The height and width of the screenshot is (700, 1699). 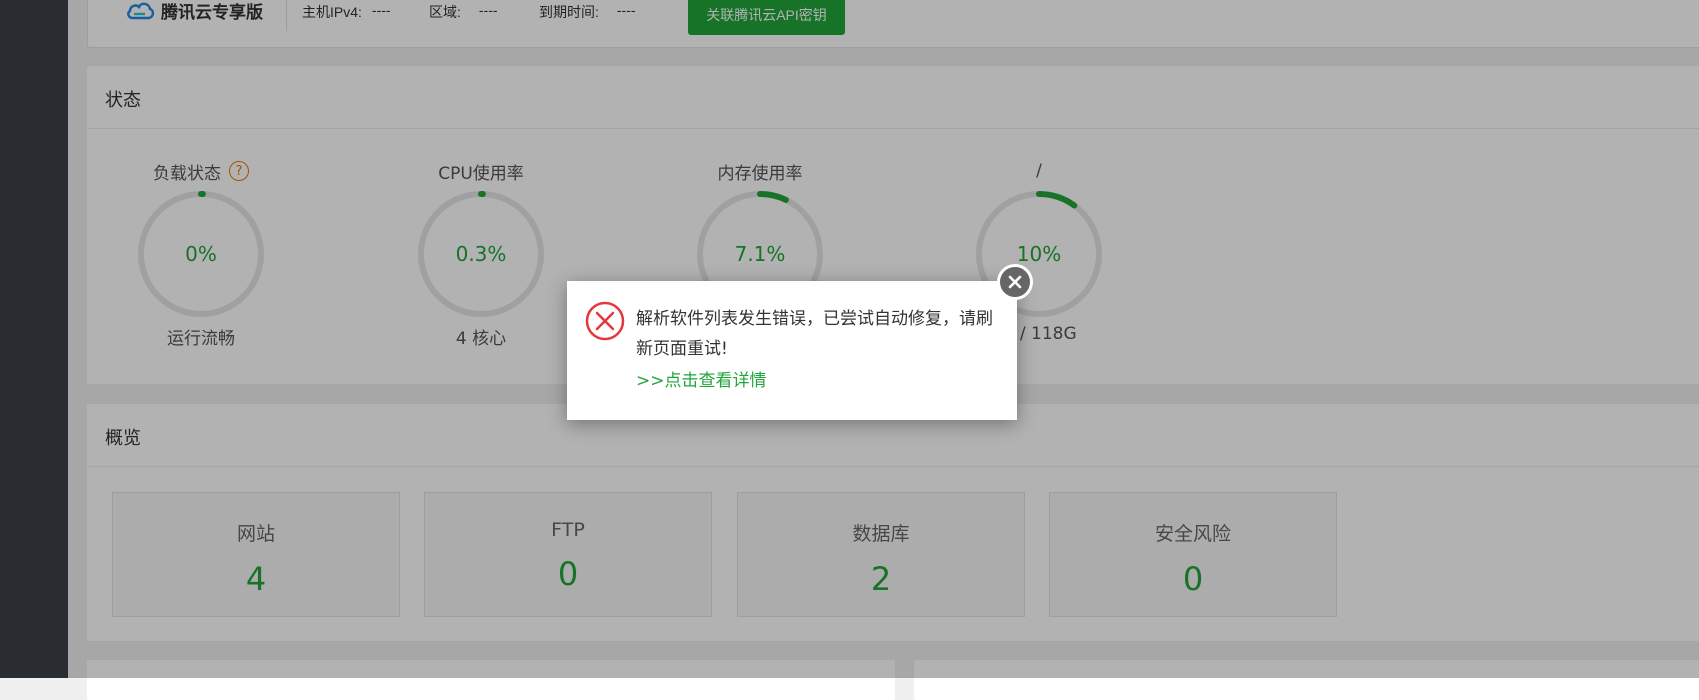 I want to click on dialog-close-button, so click(x=1015, y=282).